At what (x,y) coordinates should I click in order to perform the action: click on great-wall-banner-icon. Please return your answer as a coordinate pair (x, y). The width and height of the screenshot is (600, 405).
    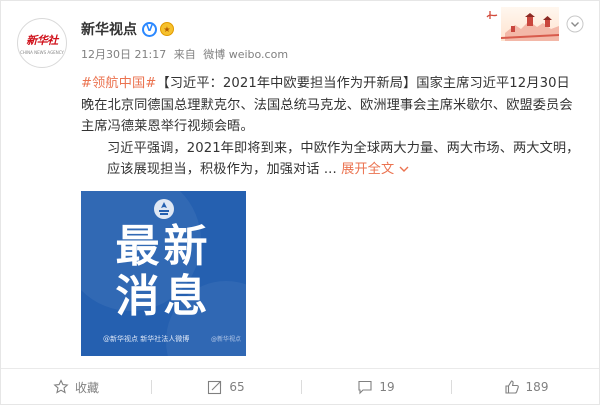
    Looking at the image, I should click on (522, 24).